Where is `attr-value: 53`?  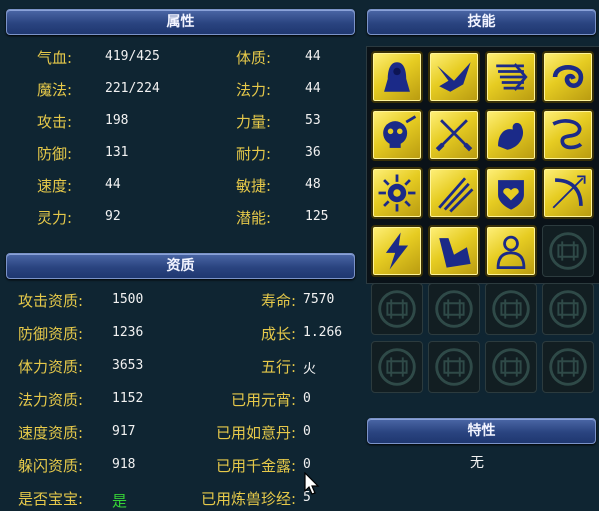
attr-value: 53 is located at coordinates (313, 120).